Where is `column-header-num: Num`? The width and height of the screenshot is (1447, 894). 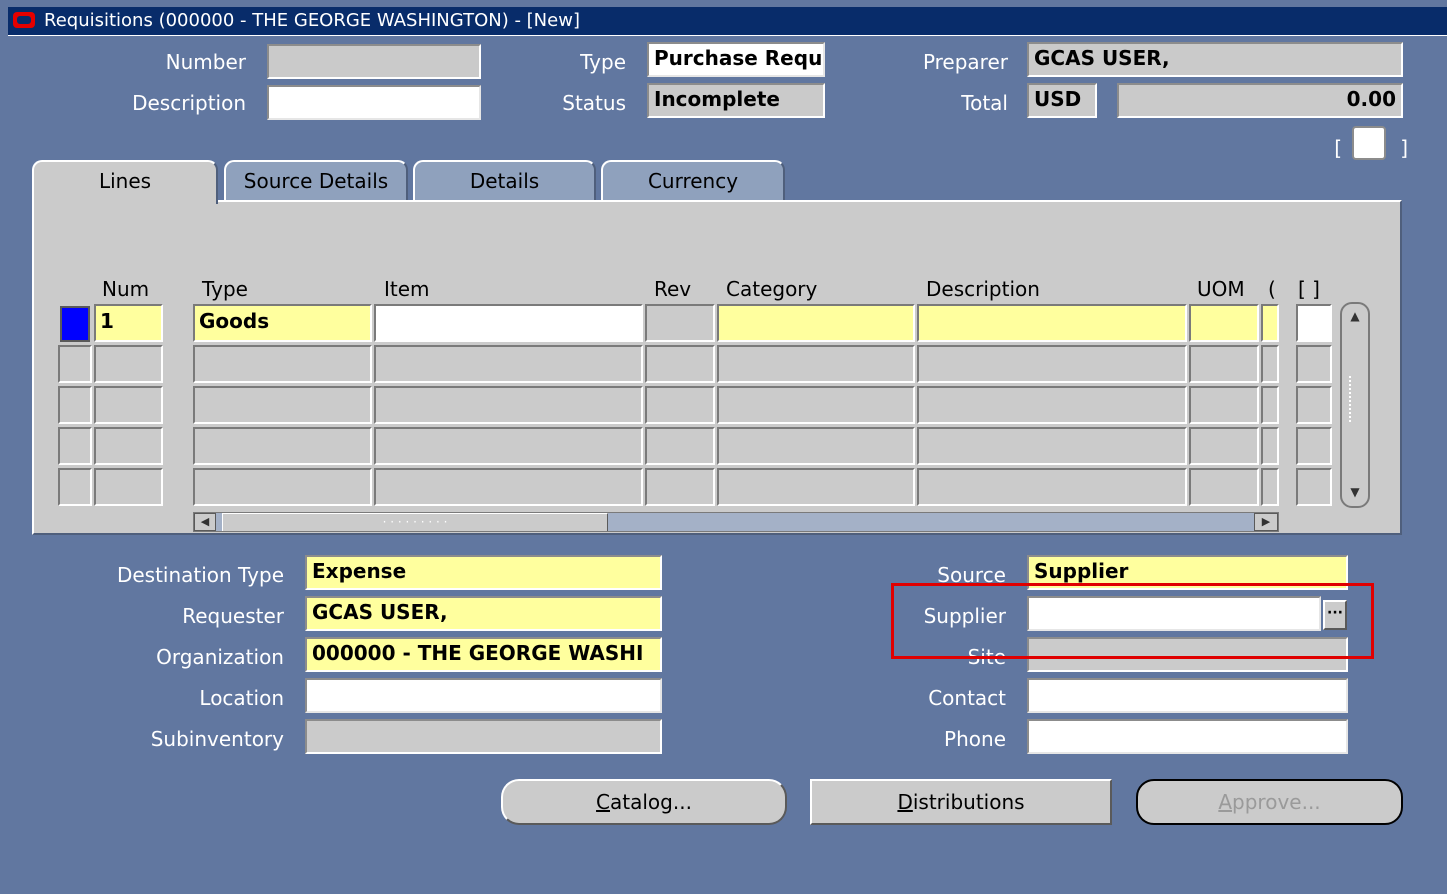
column-header-num: Num is located at coordinates (126, 289).